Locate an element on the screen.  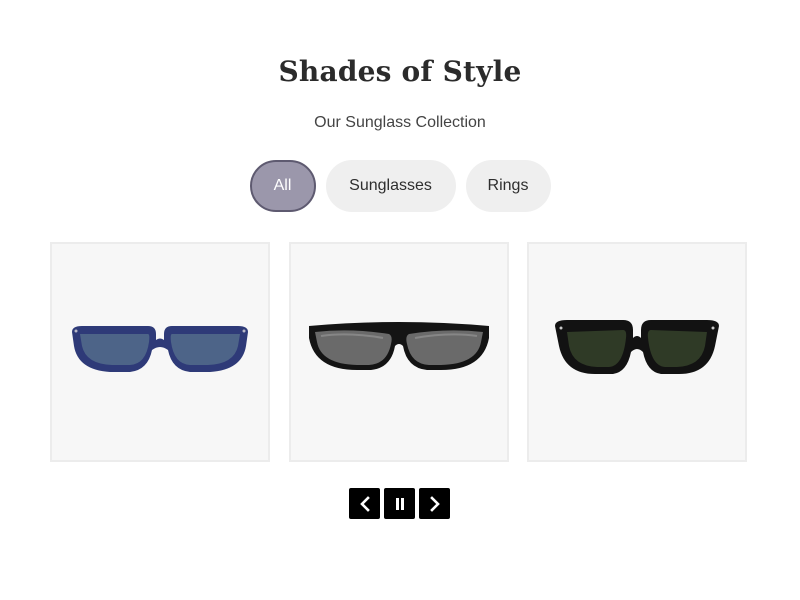
previous-button is located at coordinates (364, 503).